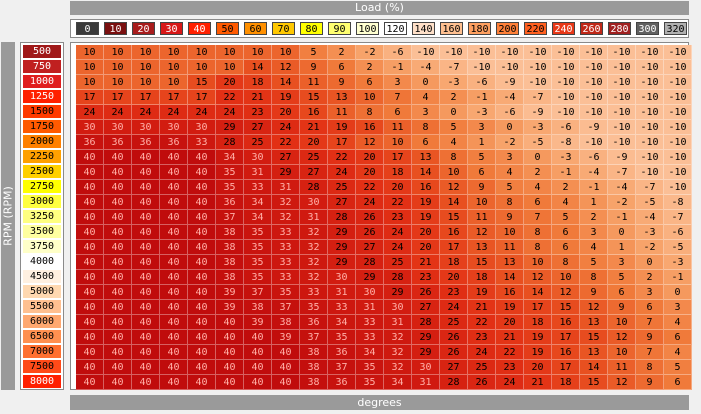  Describe the element at coordinates (510, 82) in the screenshot. I see `table-cell: -9` at that location.